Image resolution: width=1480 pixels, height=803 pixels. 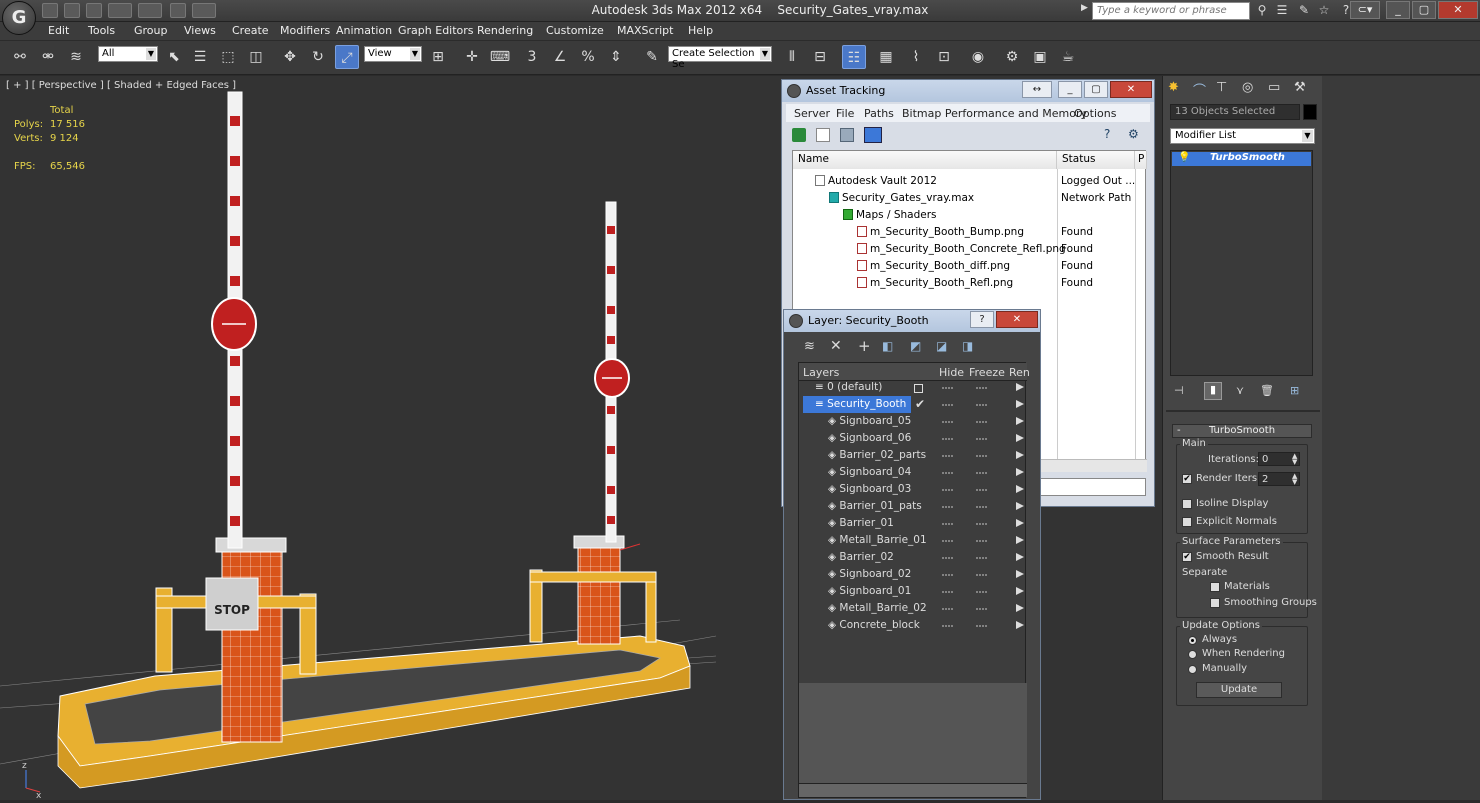 What do you see at coordinates (1242, 136) in the screenshot?
I see `modifier-list-dropdown: Modifier List ▼` at bounding box center [1242, 136].